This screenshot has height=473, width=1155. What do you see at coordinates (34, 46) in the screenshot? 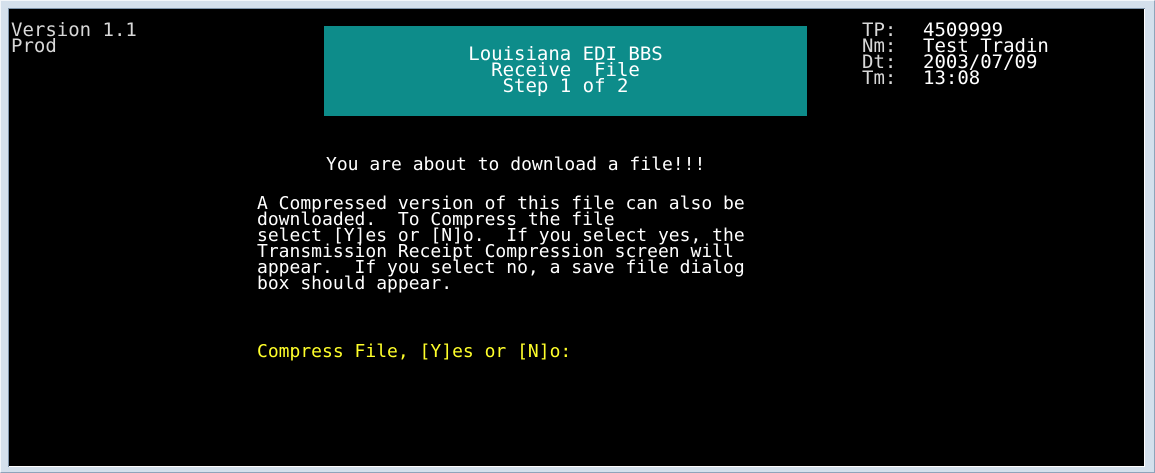
I see `environment-label: Prod` at bounding box center [34, 46].